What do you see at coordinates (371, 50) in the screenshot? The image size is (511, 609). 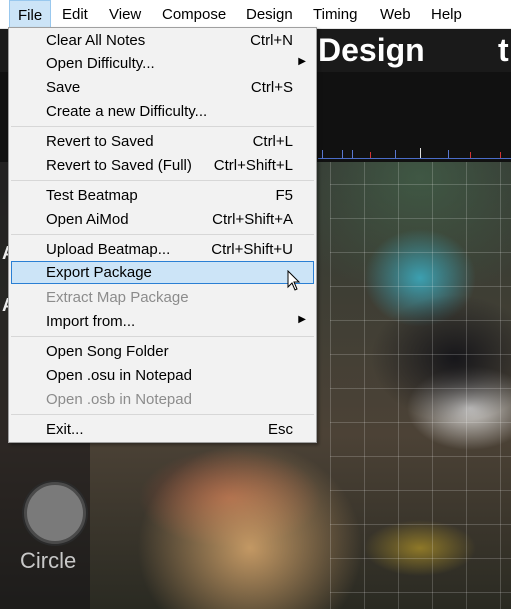 I see `tab-design: Design` at bounding box center [371, 50].